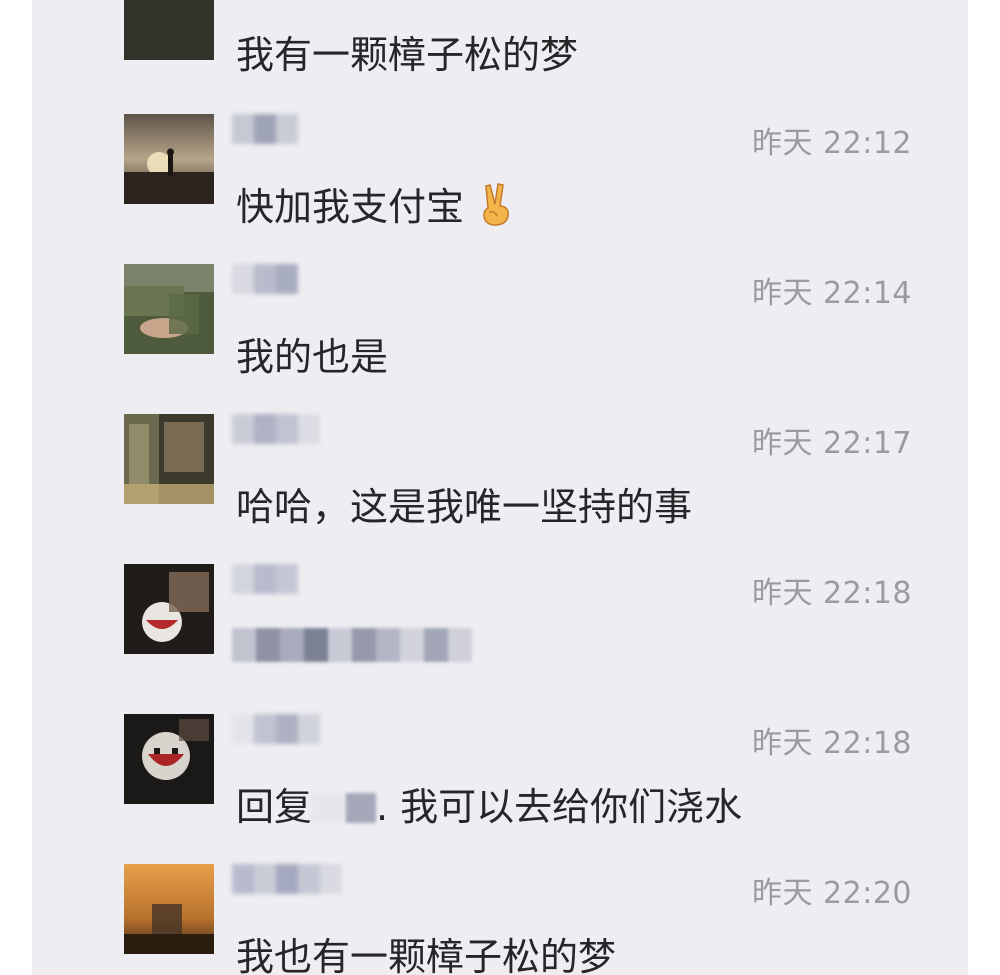 The image size is (1000, 975). What do you see at coordinates (169, 909) in the screenshot?
I see `avatar` at bounding box center [169, 909].